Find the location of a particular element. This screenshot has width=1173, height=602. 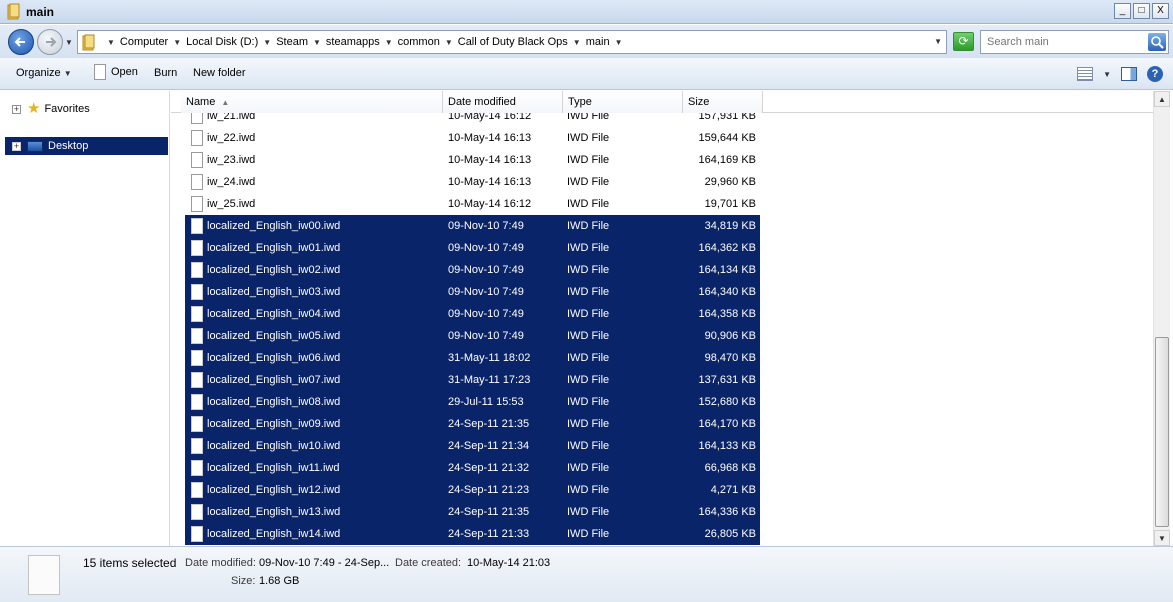

nav-item-label: Desktop is located at coordinates (68, 146).